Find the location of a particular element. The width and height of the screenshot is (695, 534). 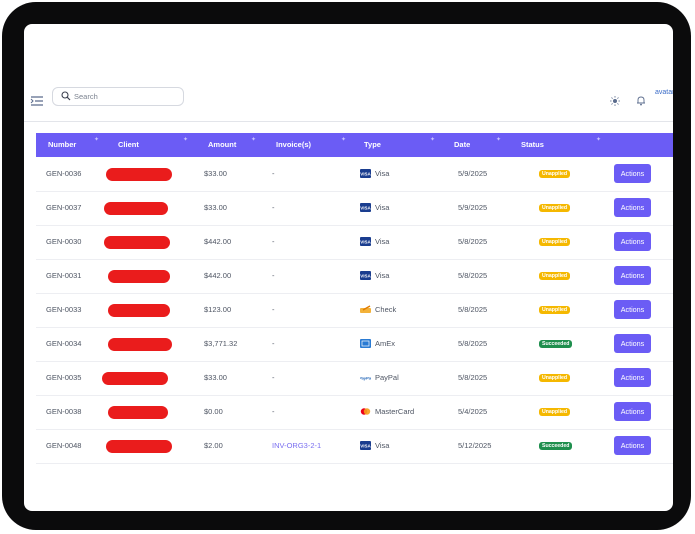

notifications-bell-icon is located at coordinates (641, 100).